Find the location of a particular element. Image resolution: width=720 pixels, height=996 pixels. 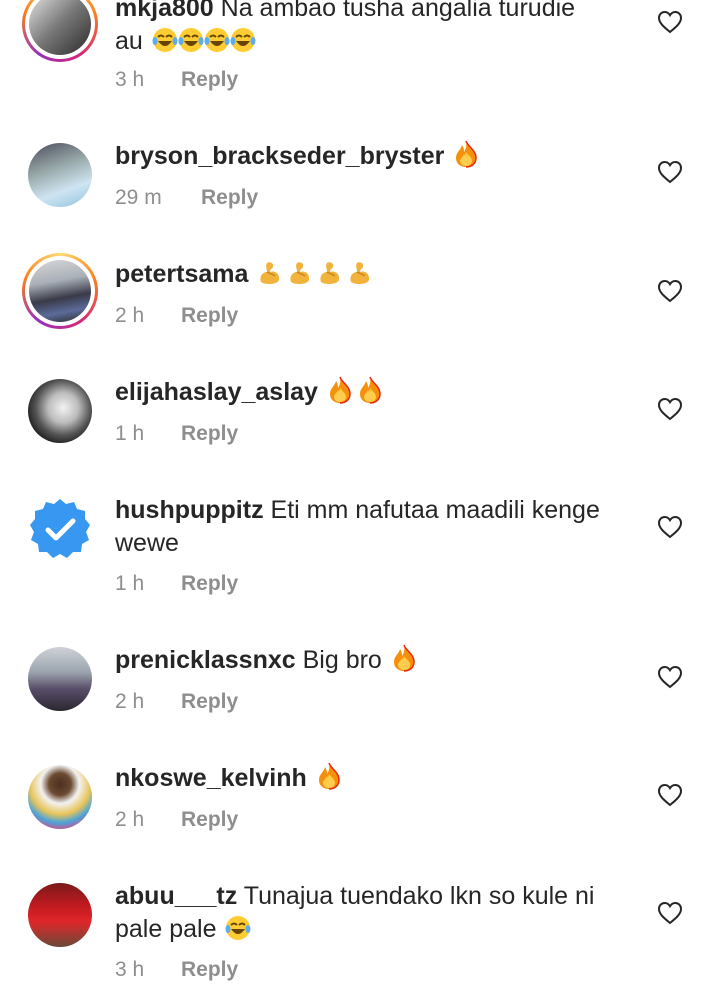

comment-body: Na ambao tusha angalia turudie is located at coordinates (394, 11).